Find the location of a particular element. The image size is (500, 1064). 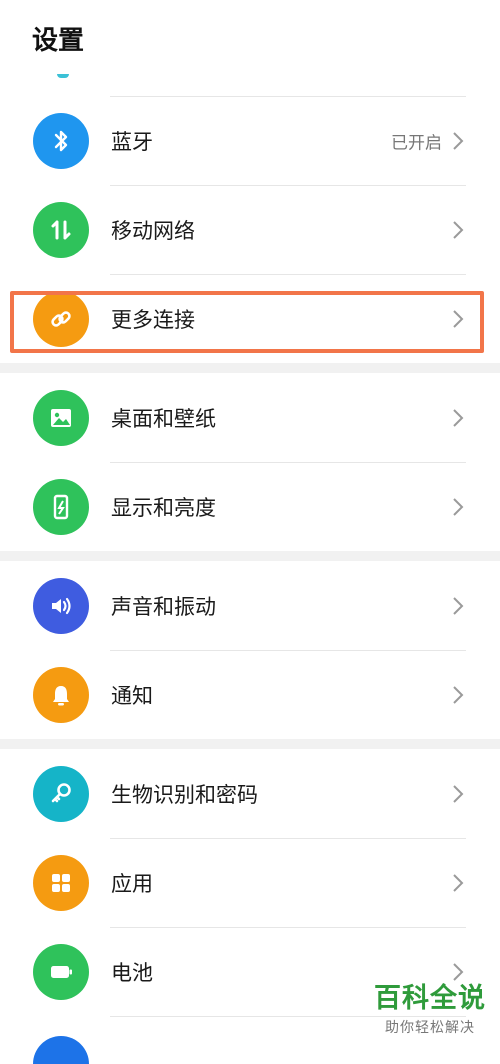

highlight-box is located at coordinates (247, 322).